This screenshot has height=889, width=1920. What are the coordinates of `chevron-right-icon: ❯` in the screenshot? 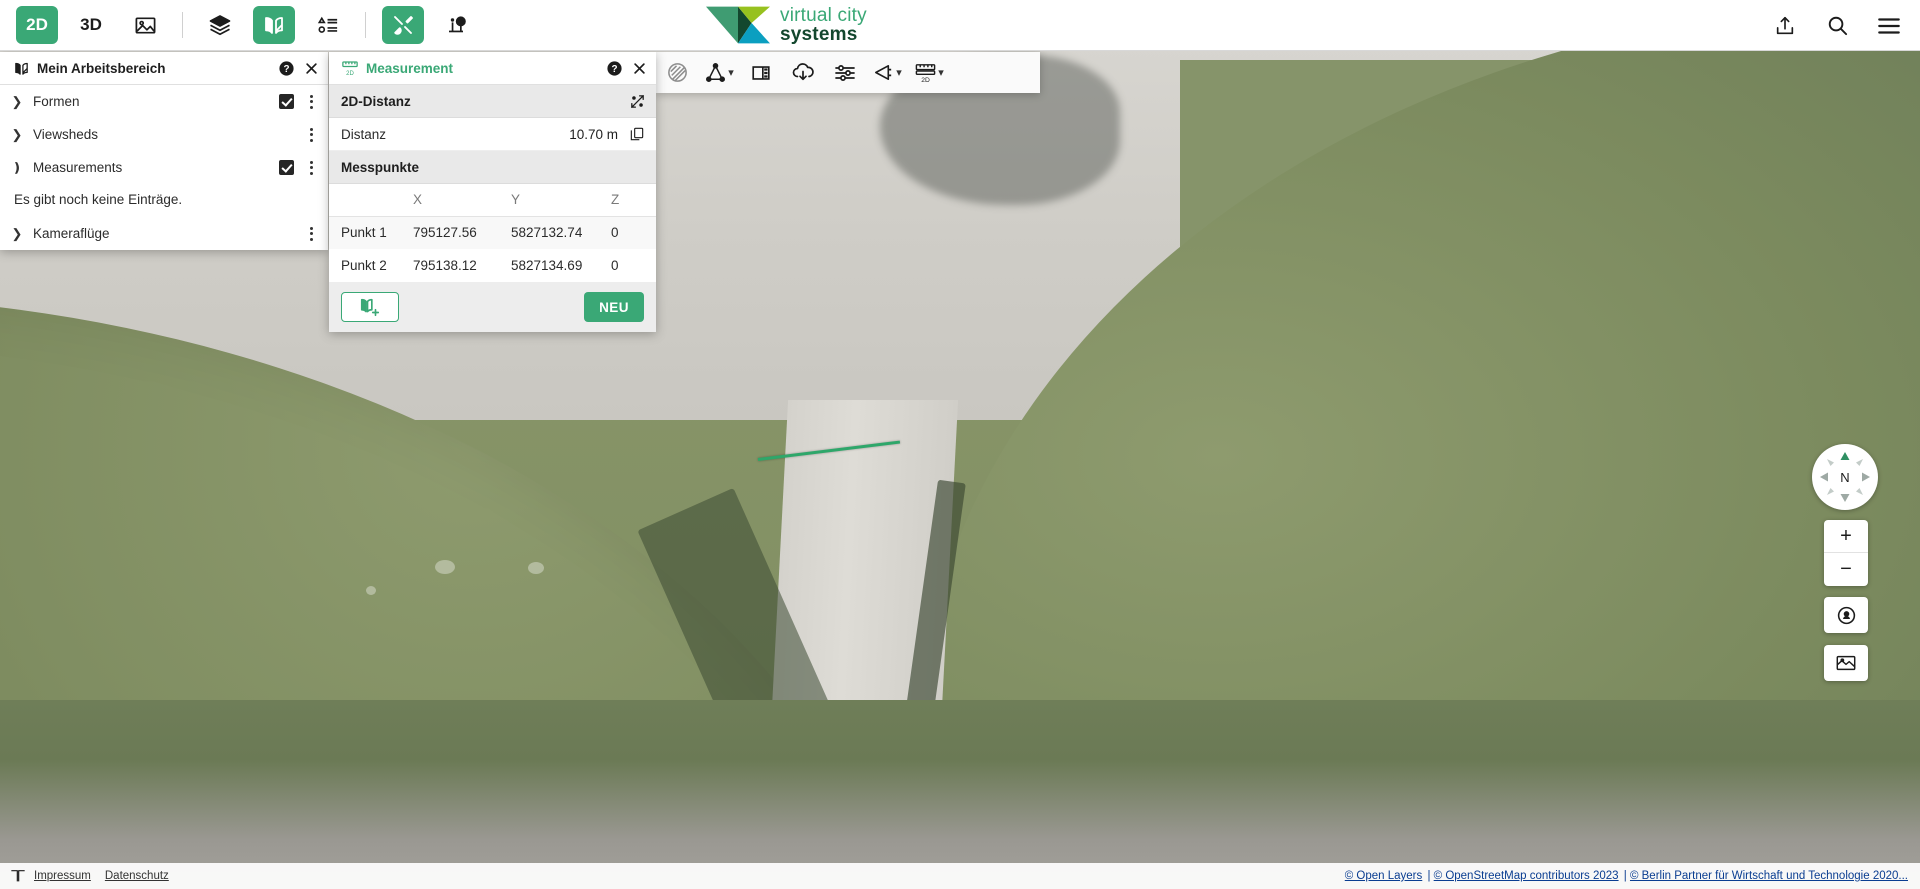 It's located at (17, 134).